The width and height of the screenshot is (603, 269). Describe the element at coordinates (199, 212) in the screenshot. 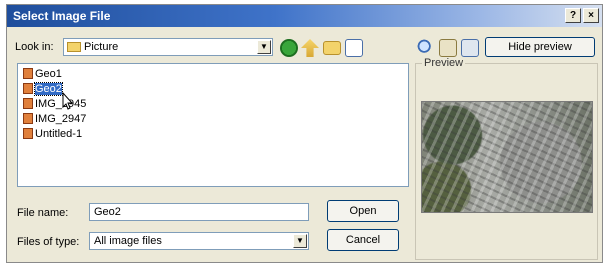

I see `file-name-field: Geo2` at that location.